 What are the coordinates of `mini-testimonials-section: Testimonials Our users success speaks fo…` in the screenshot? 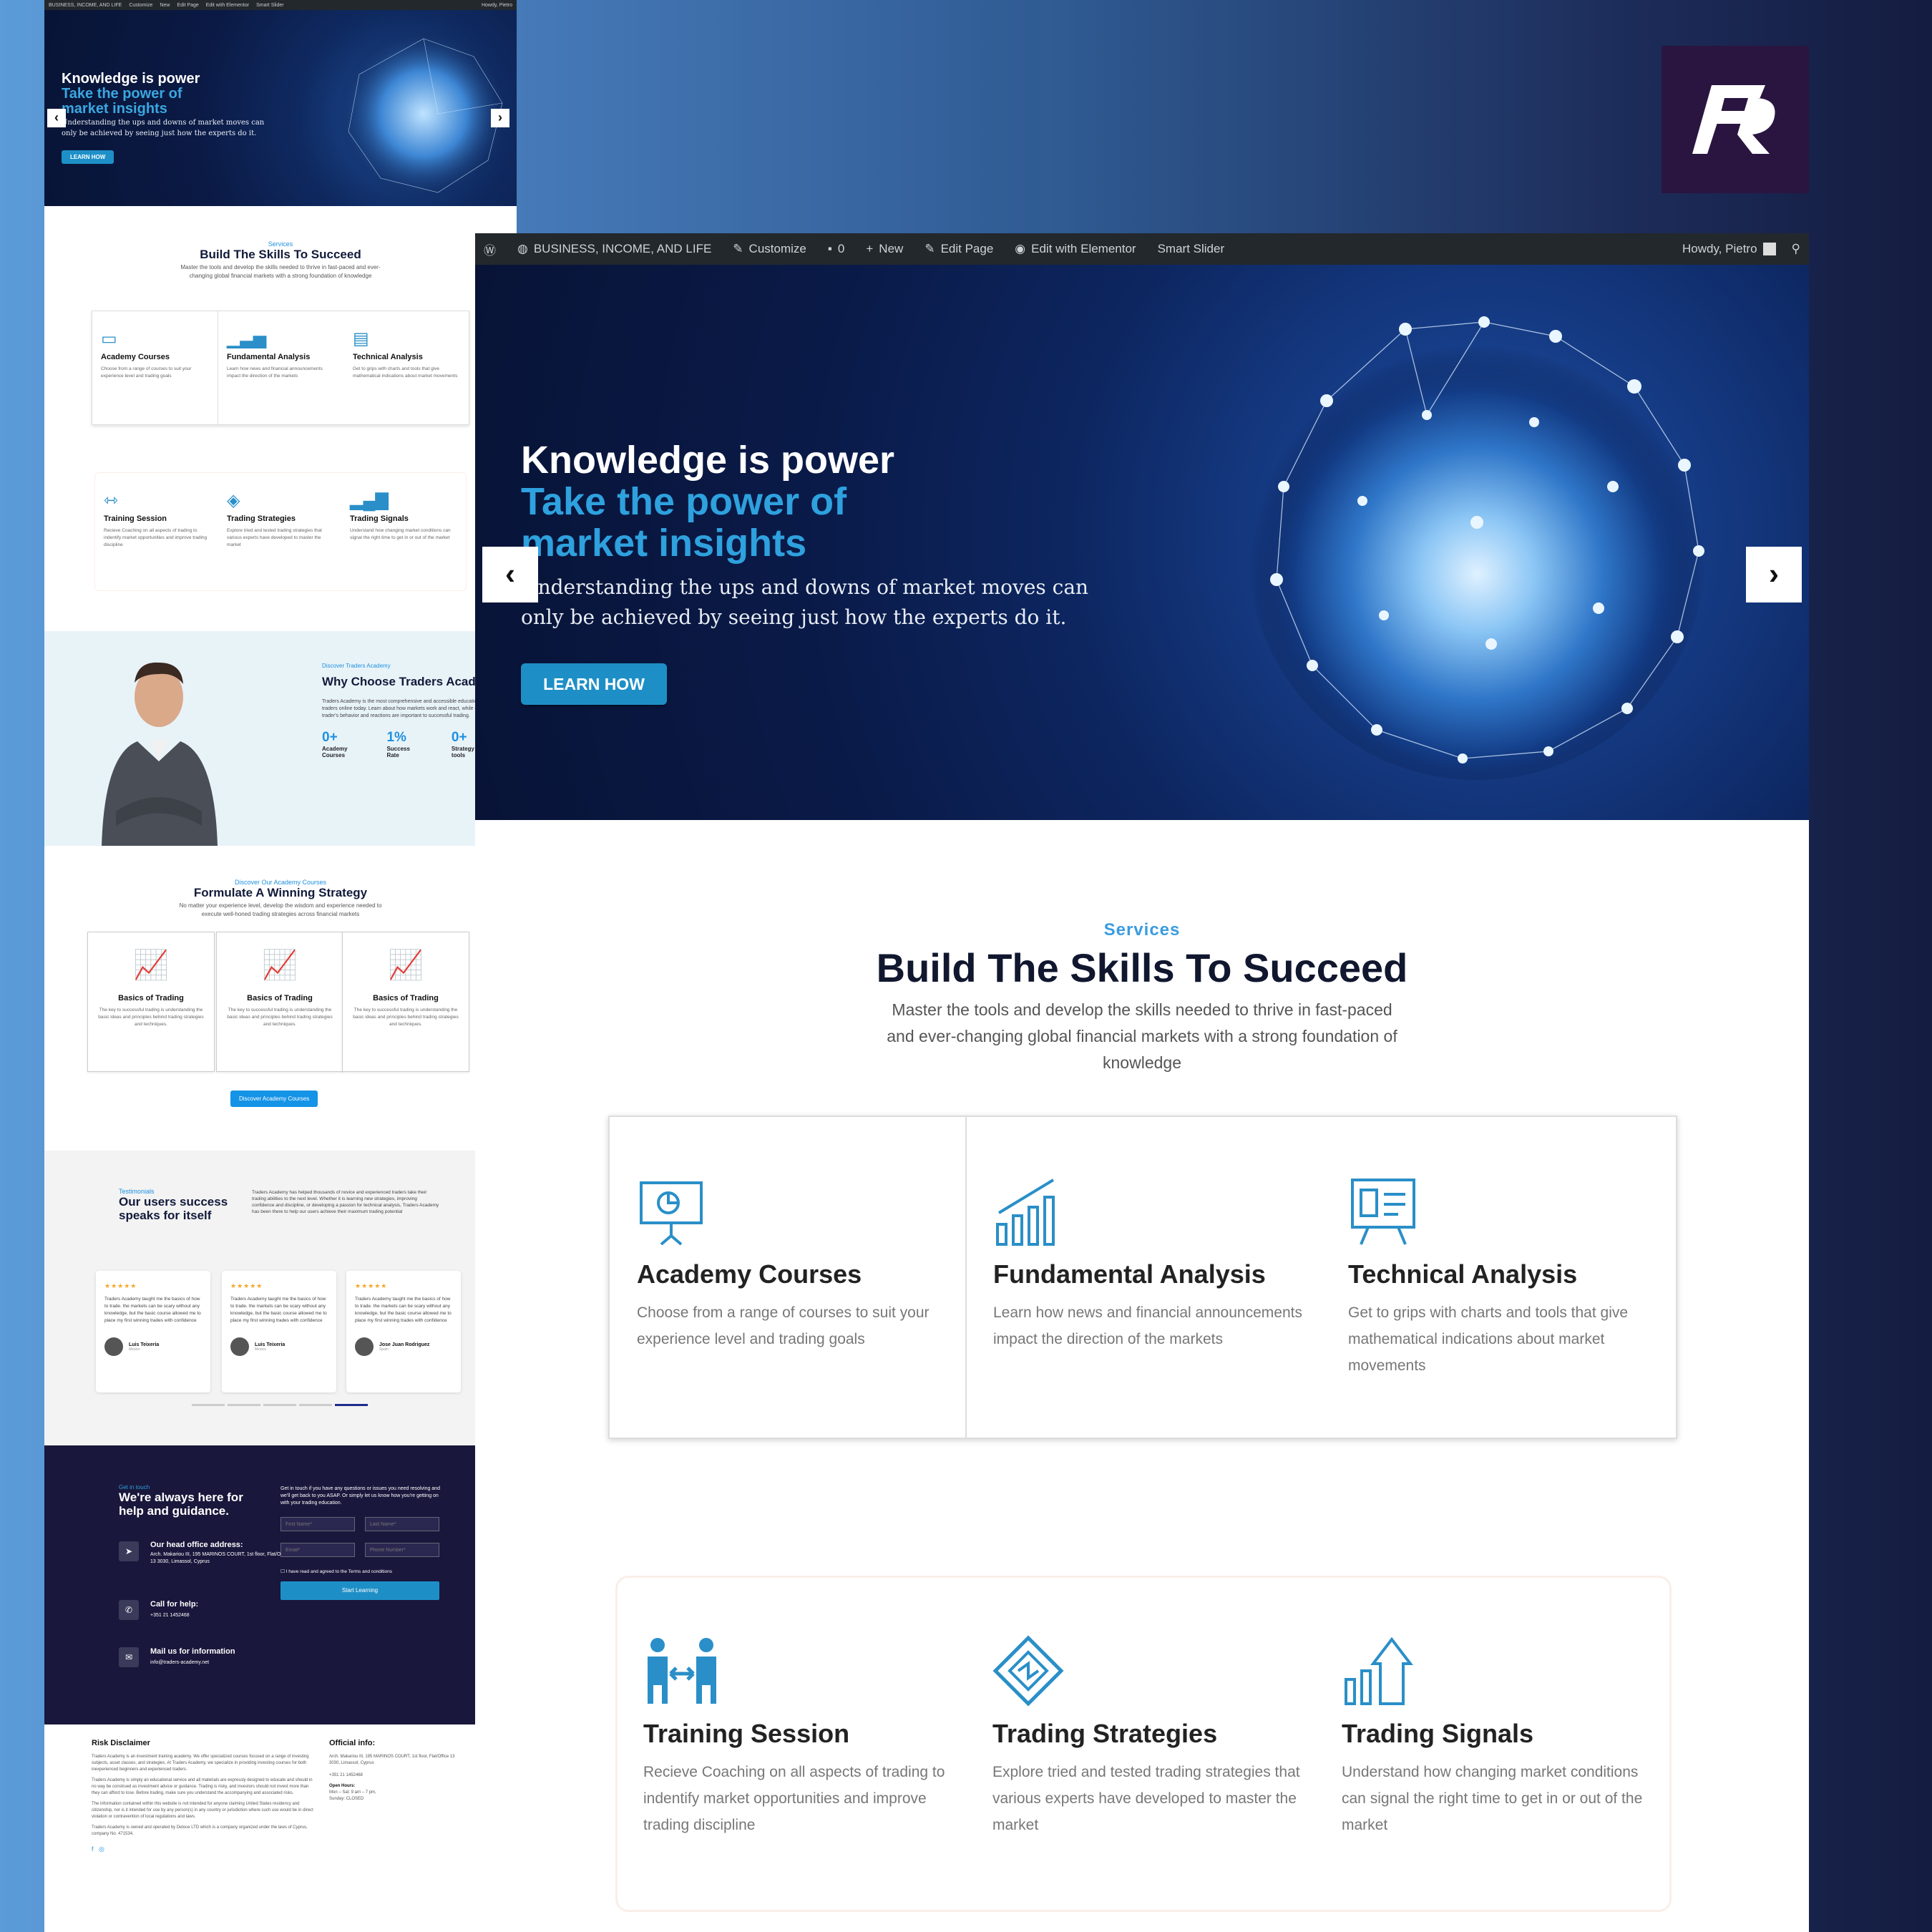 It's located at (280, 1298).